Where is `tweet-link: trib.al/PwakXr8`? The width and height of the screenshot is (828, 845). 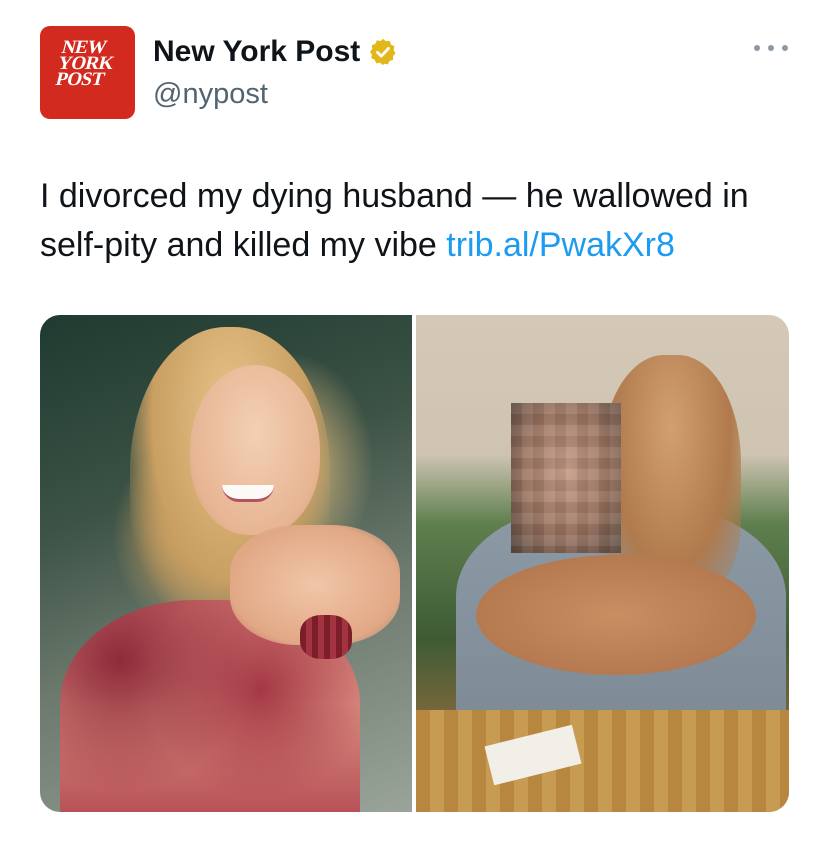 tweet-link: trib.al/PwakXr8 is located at coordinates (560, 245).